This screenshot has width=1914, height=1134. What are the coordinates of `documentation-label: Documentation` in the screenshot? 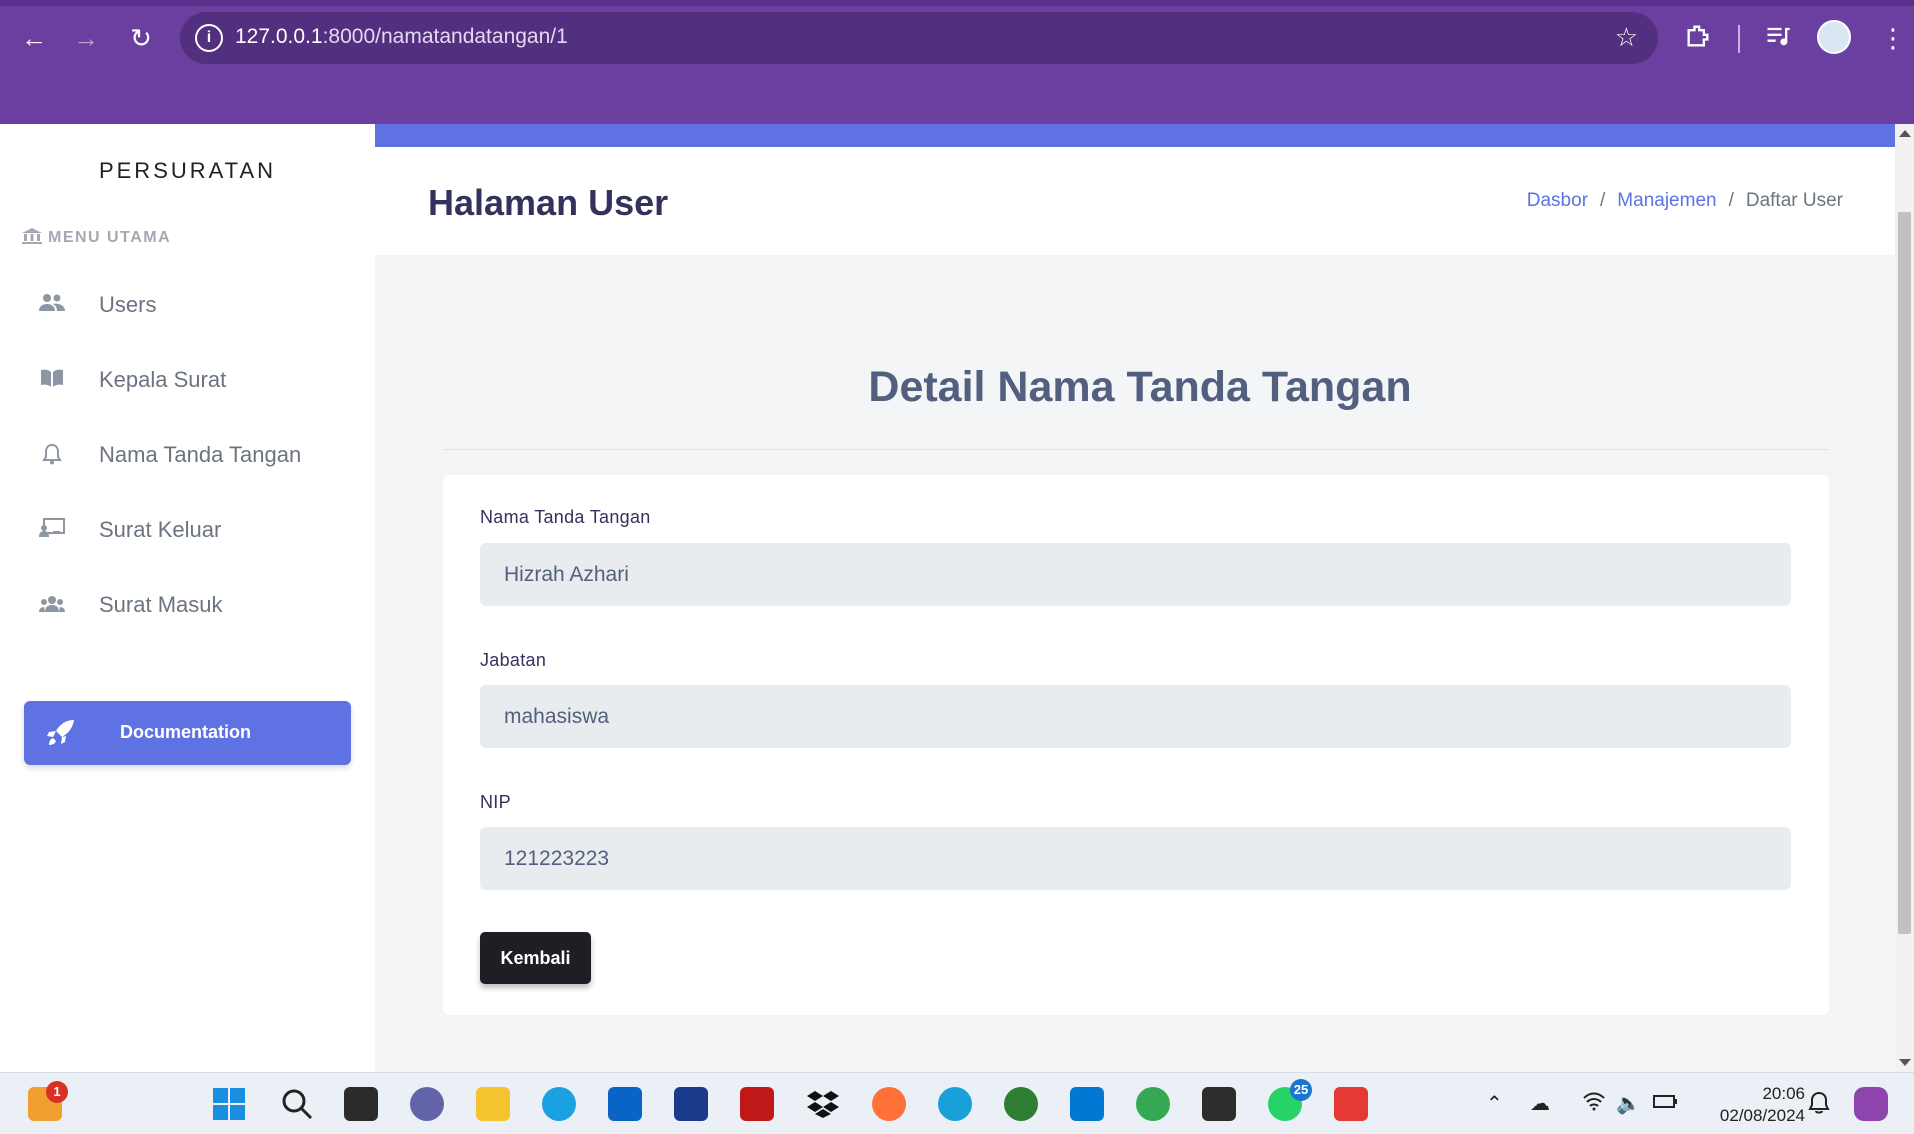 It's located at (186, 732).